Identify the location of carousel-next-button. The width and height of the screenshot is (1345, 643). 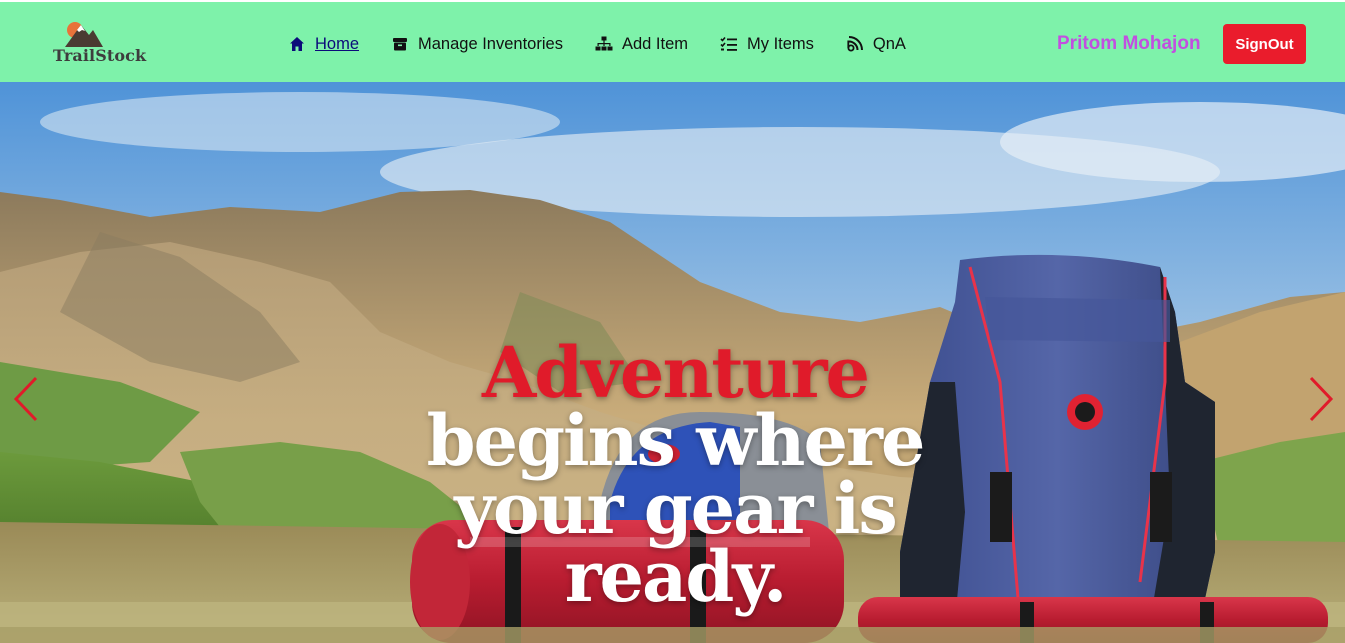
(1322, 399).